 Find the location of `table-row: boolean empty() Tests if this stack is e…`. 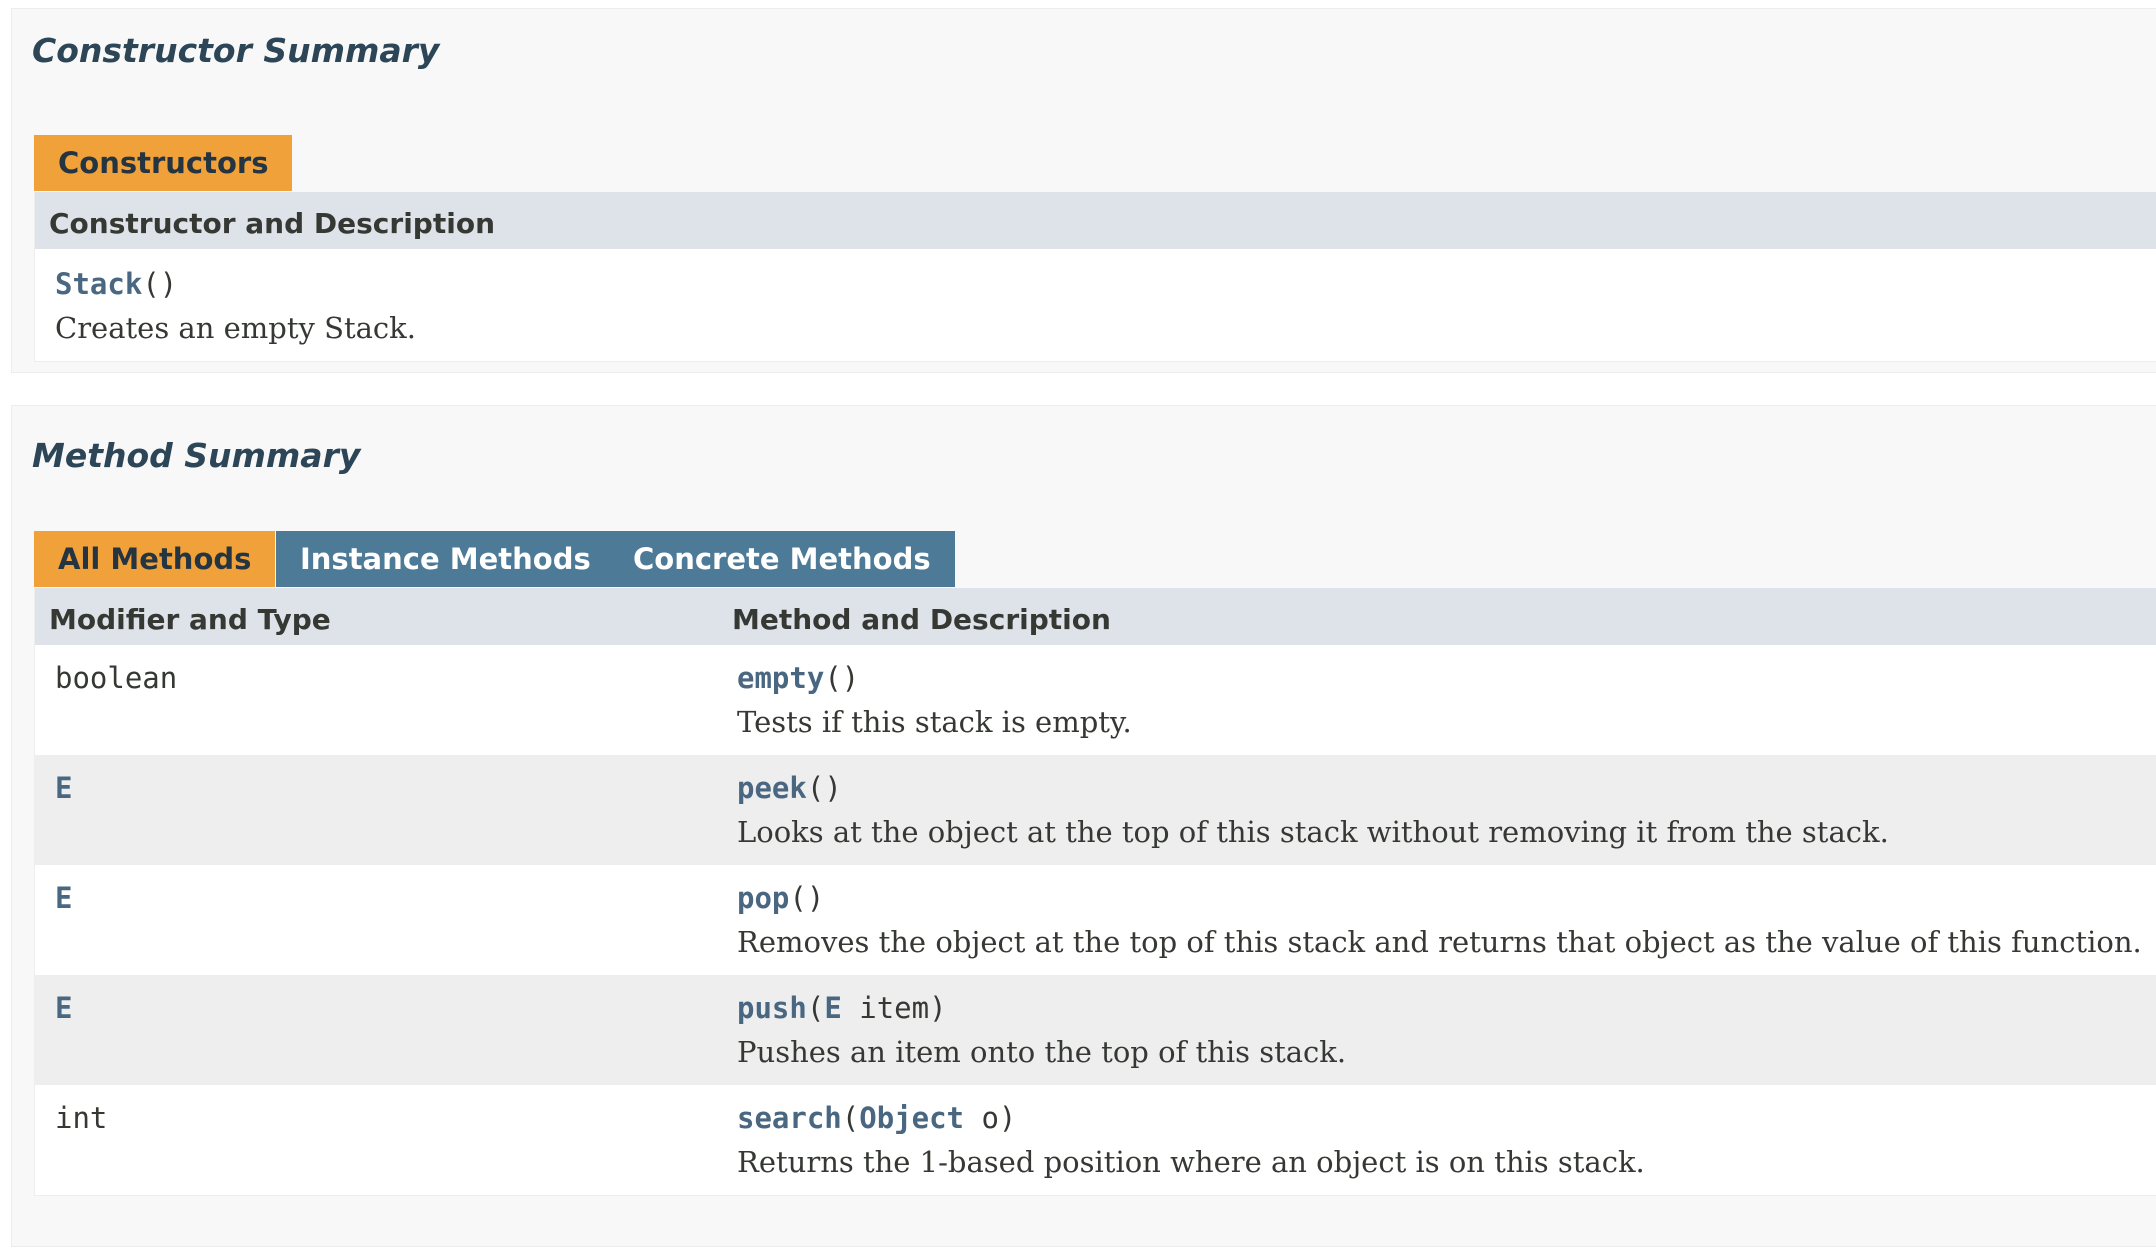

table-row: boolean empty() Tests if this stack is e… is located at coordinates (1095, 700).